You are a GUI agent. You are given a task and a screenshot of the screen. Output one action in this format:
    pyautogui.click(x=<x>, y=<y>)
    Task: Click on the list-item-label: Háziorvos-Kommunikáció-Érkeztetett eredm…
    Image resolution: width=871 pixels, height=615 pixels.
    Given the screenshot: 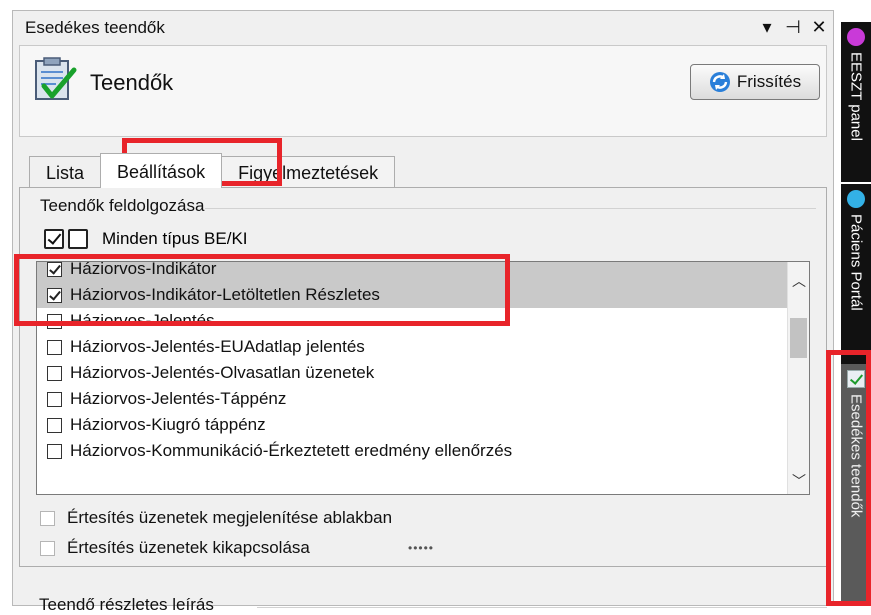 What is the action you would take?
    pyautogui.click(x=291, y=450)
    